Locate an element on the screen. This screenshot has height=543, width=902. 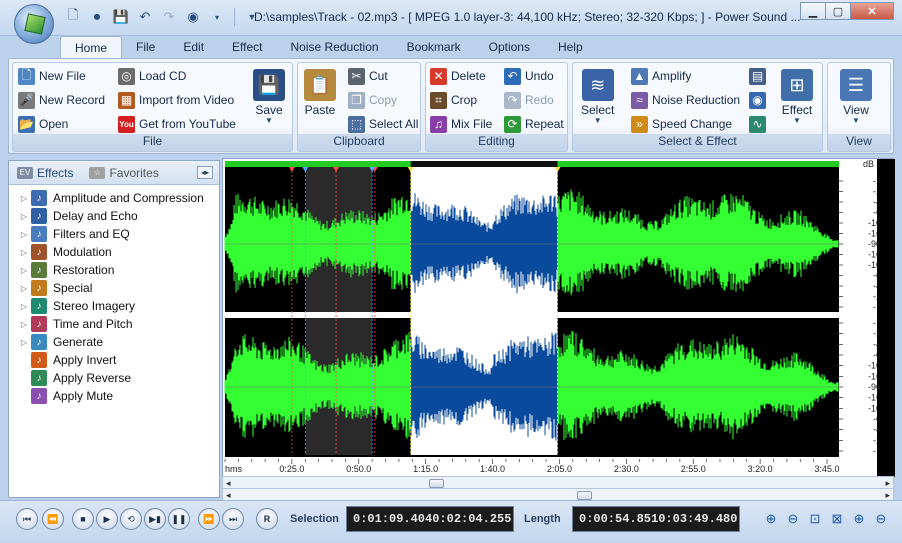
tab-effect: Effect is located at coordinates (247, 47).